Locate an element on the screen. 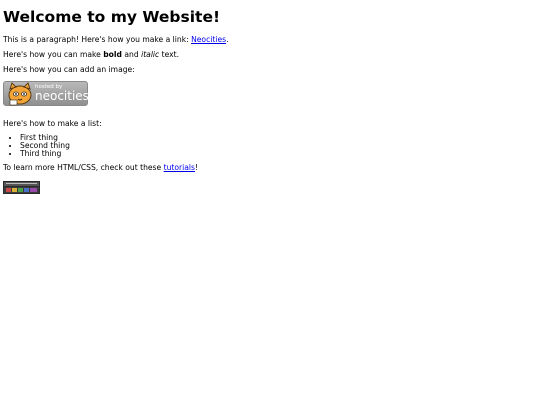 This screenshot has width=540, height=405. webring-banner-icon is located at coordinates (21, 187).